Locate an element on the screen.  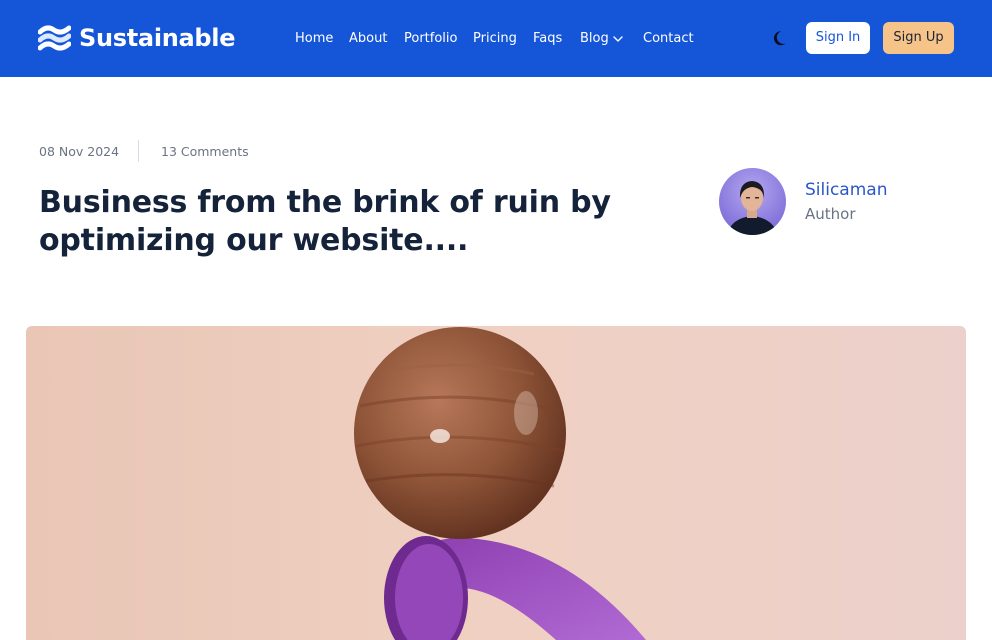
post-date: 08 Nov 2024 is located at coordinates (79, 151).